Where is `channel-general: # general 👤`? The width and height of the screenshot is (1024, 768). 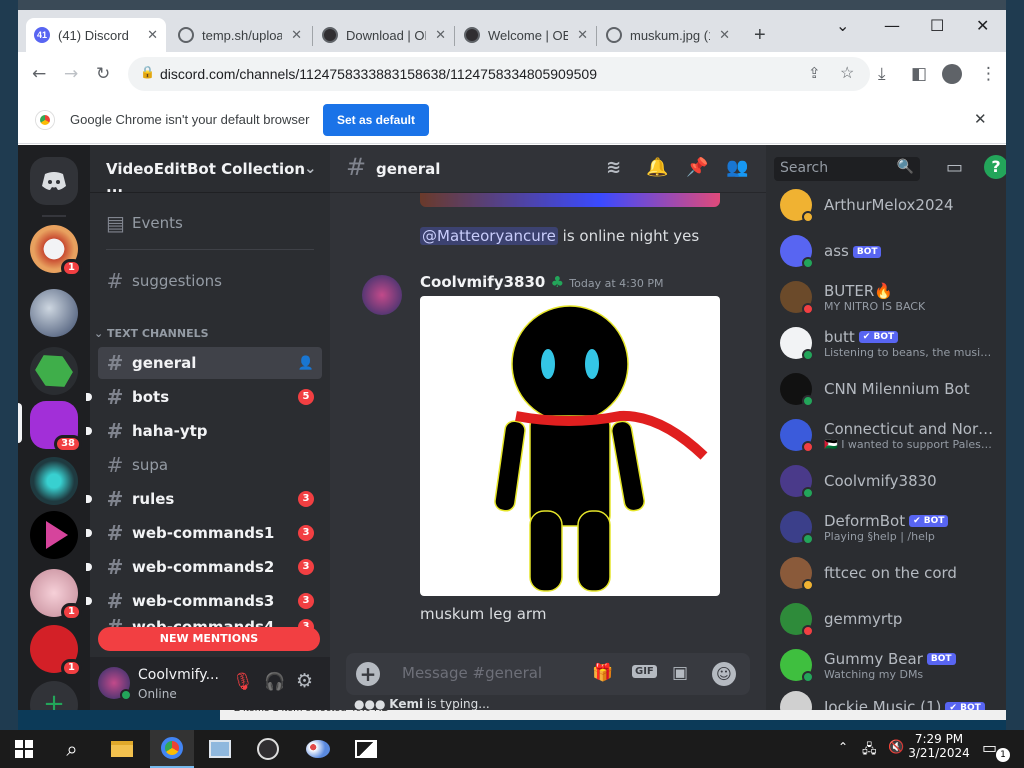 channel-general: # general 👤 is located at coordinates (210, 363).